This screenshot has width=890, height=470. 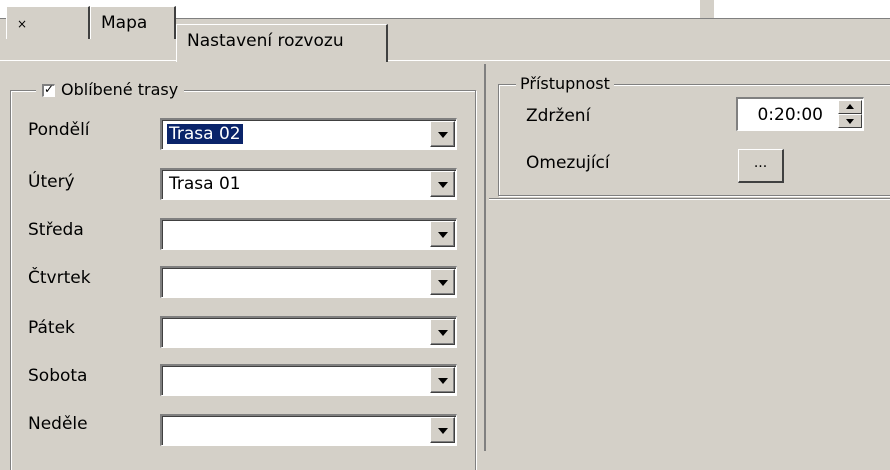 I want to click on tuesday-route-select: Trasa 01, so click(x=308, y=184).